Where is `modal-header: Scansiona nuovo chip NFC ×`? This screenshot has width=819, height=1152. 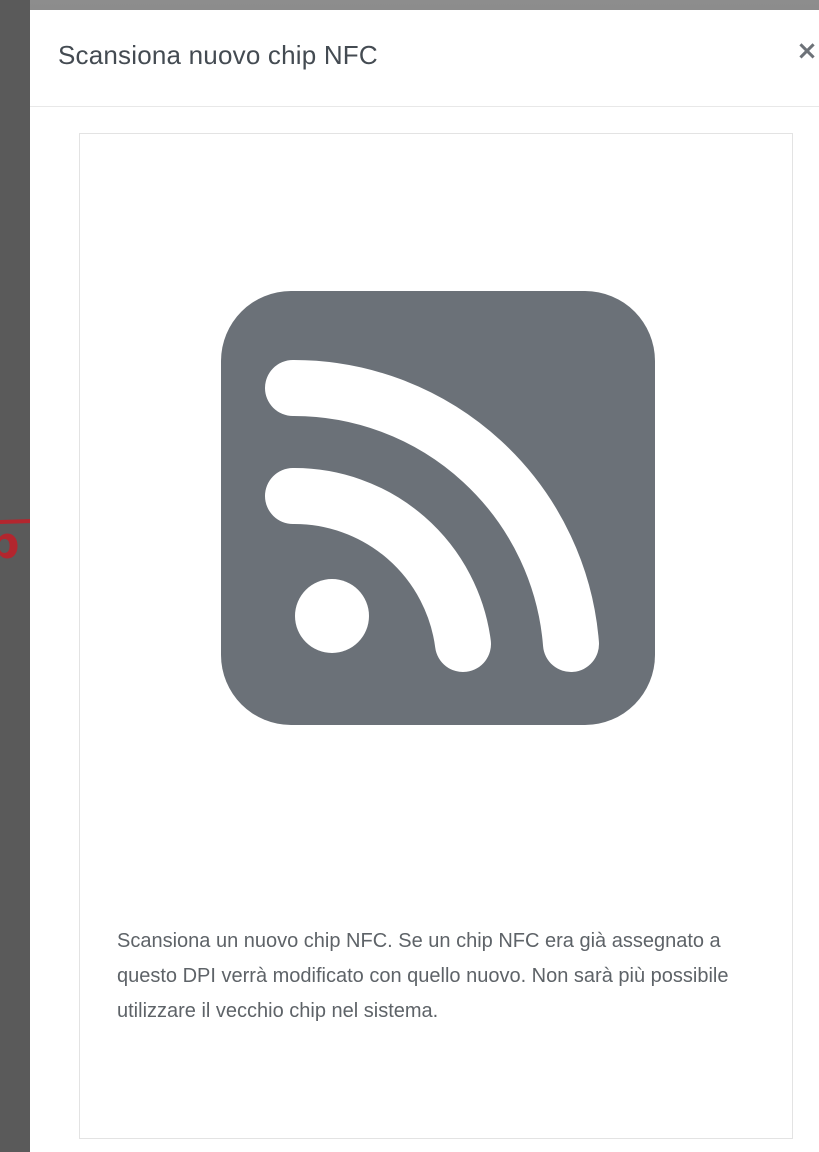
modal-header: Scansiona nuovo chip NFC × is located at coordinates (424, 58).